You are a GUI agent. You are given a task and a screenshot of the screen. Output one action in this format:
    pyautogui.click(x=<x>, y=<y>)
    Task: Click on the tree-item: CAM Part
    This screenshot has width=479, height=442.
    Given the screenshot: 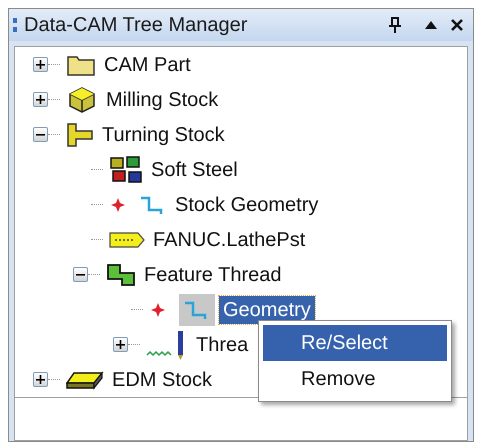 What is the action you would take?
    pyautogui.click(x=147, y=64)
    